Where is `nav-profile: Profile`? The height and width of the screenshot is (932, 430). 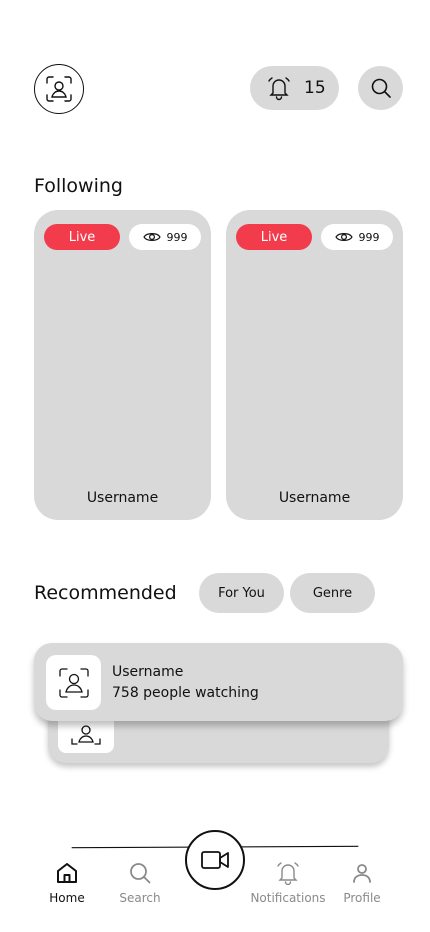 nav-profile: Profile is located at coordinates (362, 883).